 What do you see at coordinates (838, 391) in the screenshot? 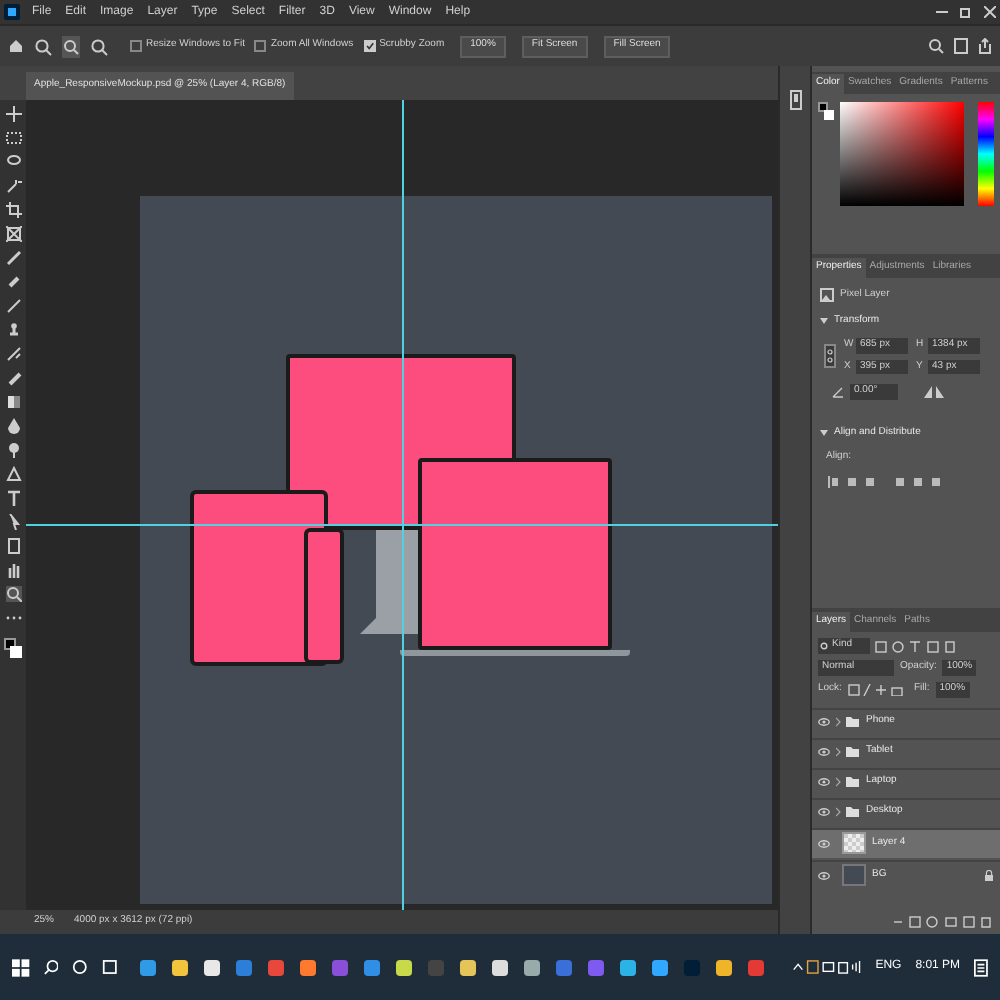
I see `angle-icon` at bounding box center [838, 391].